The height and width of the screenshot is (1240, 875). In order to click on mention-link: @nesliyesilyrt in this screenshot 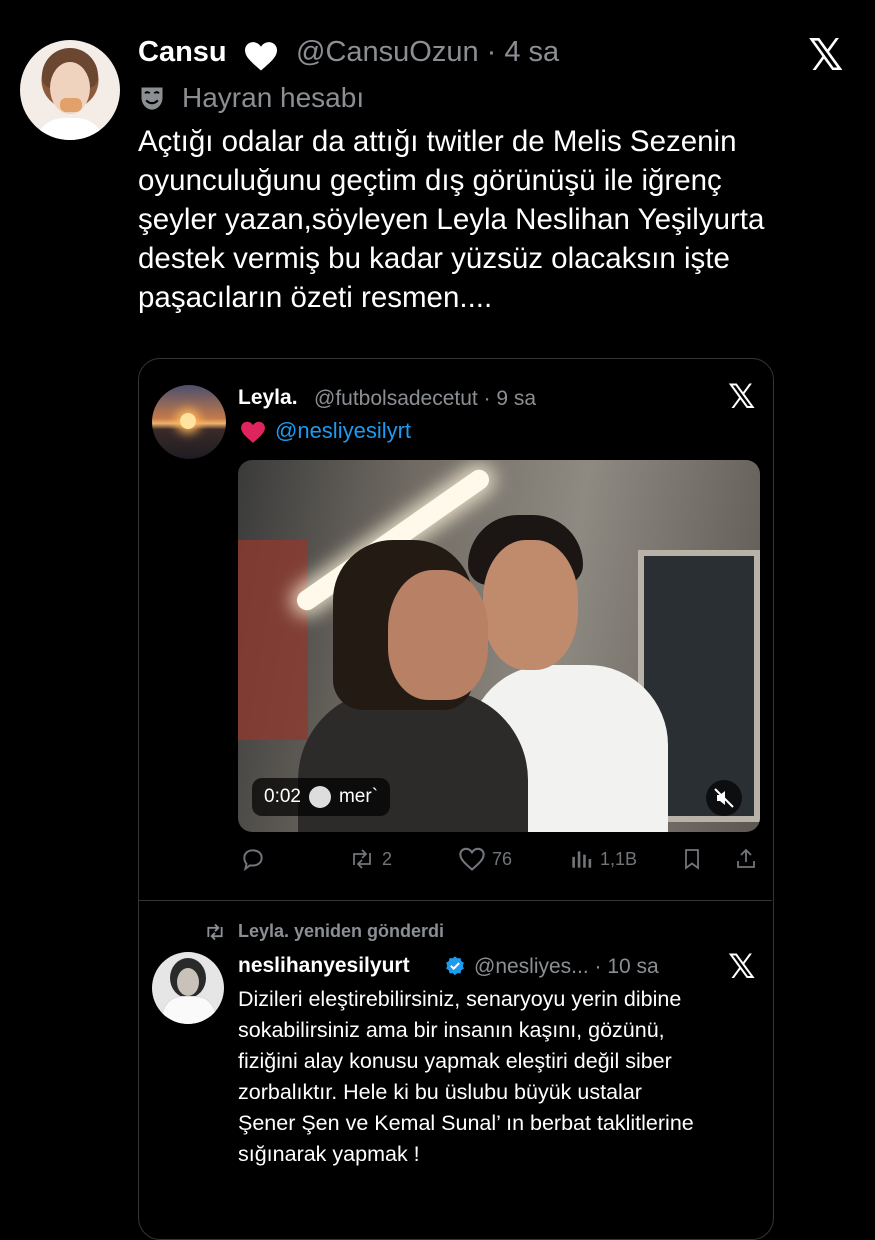, I will do `click(343, 431)`.